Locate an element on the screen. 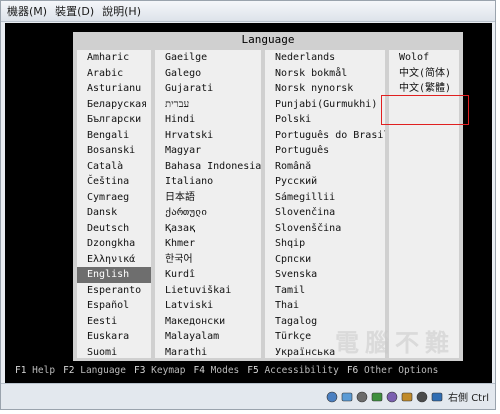 Image resolution: width=500 pixels, height=414 pixels. language-option: Slovenščina is located at coordinates (325, 229).